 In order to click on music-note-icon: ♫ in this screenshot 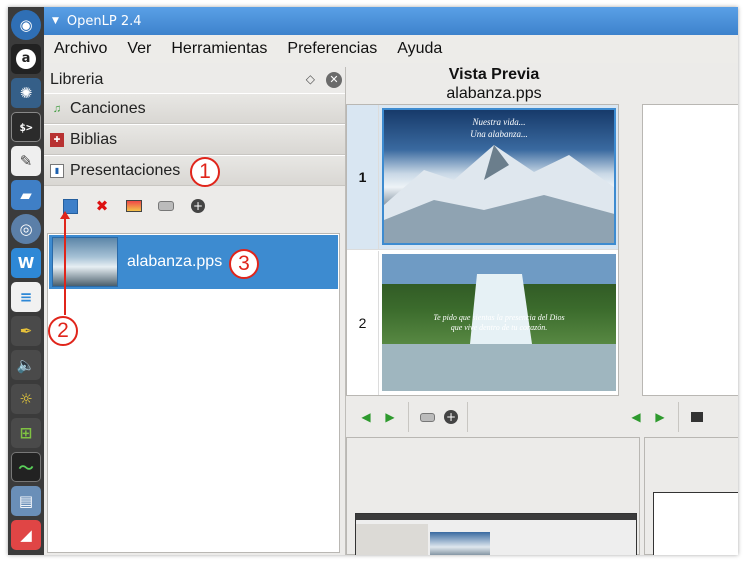, I will do `click(57, 108)`.